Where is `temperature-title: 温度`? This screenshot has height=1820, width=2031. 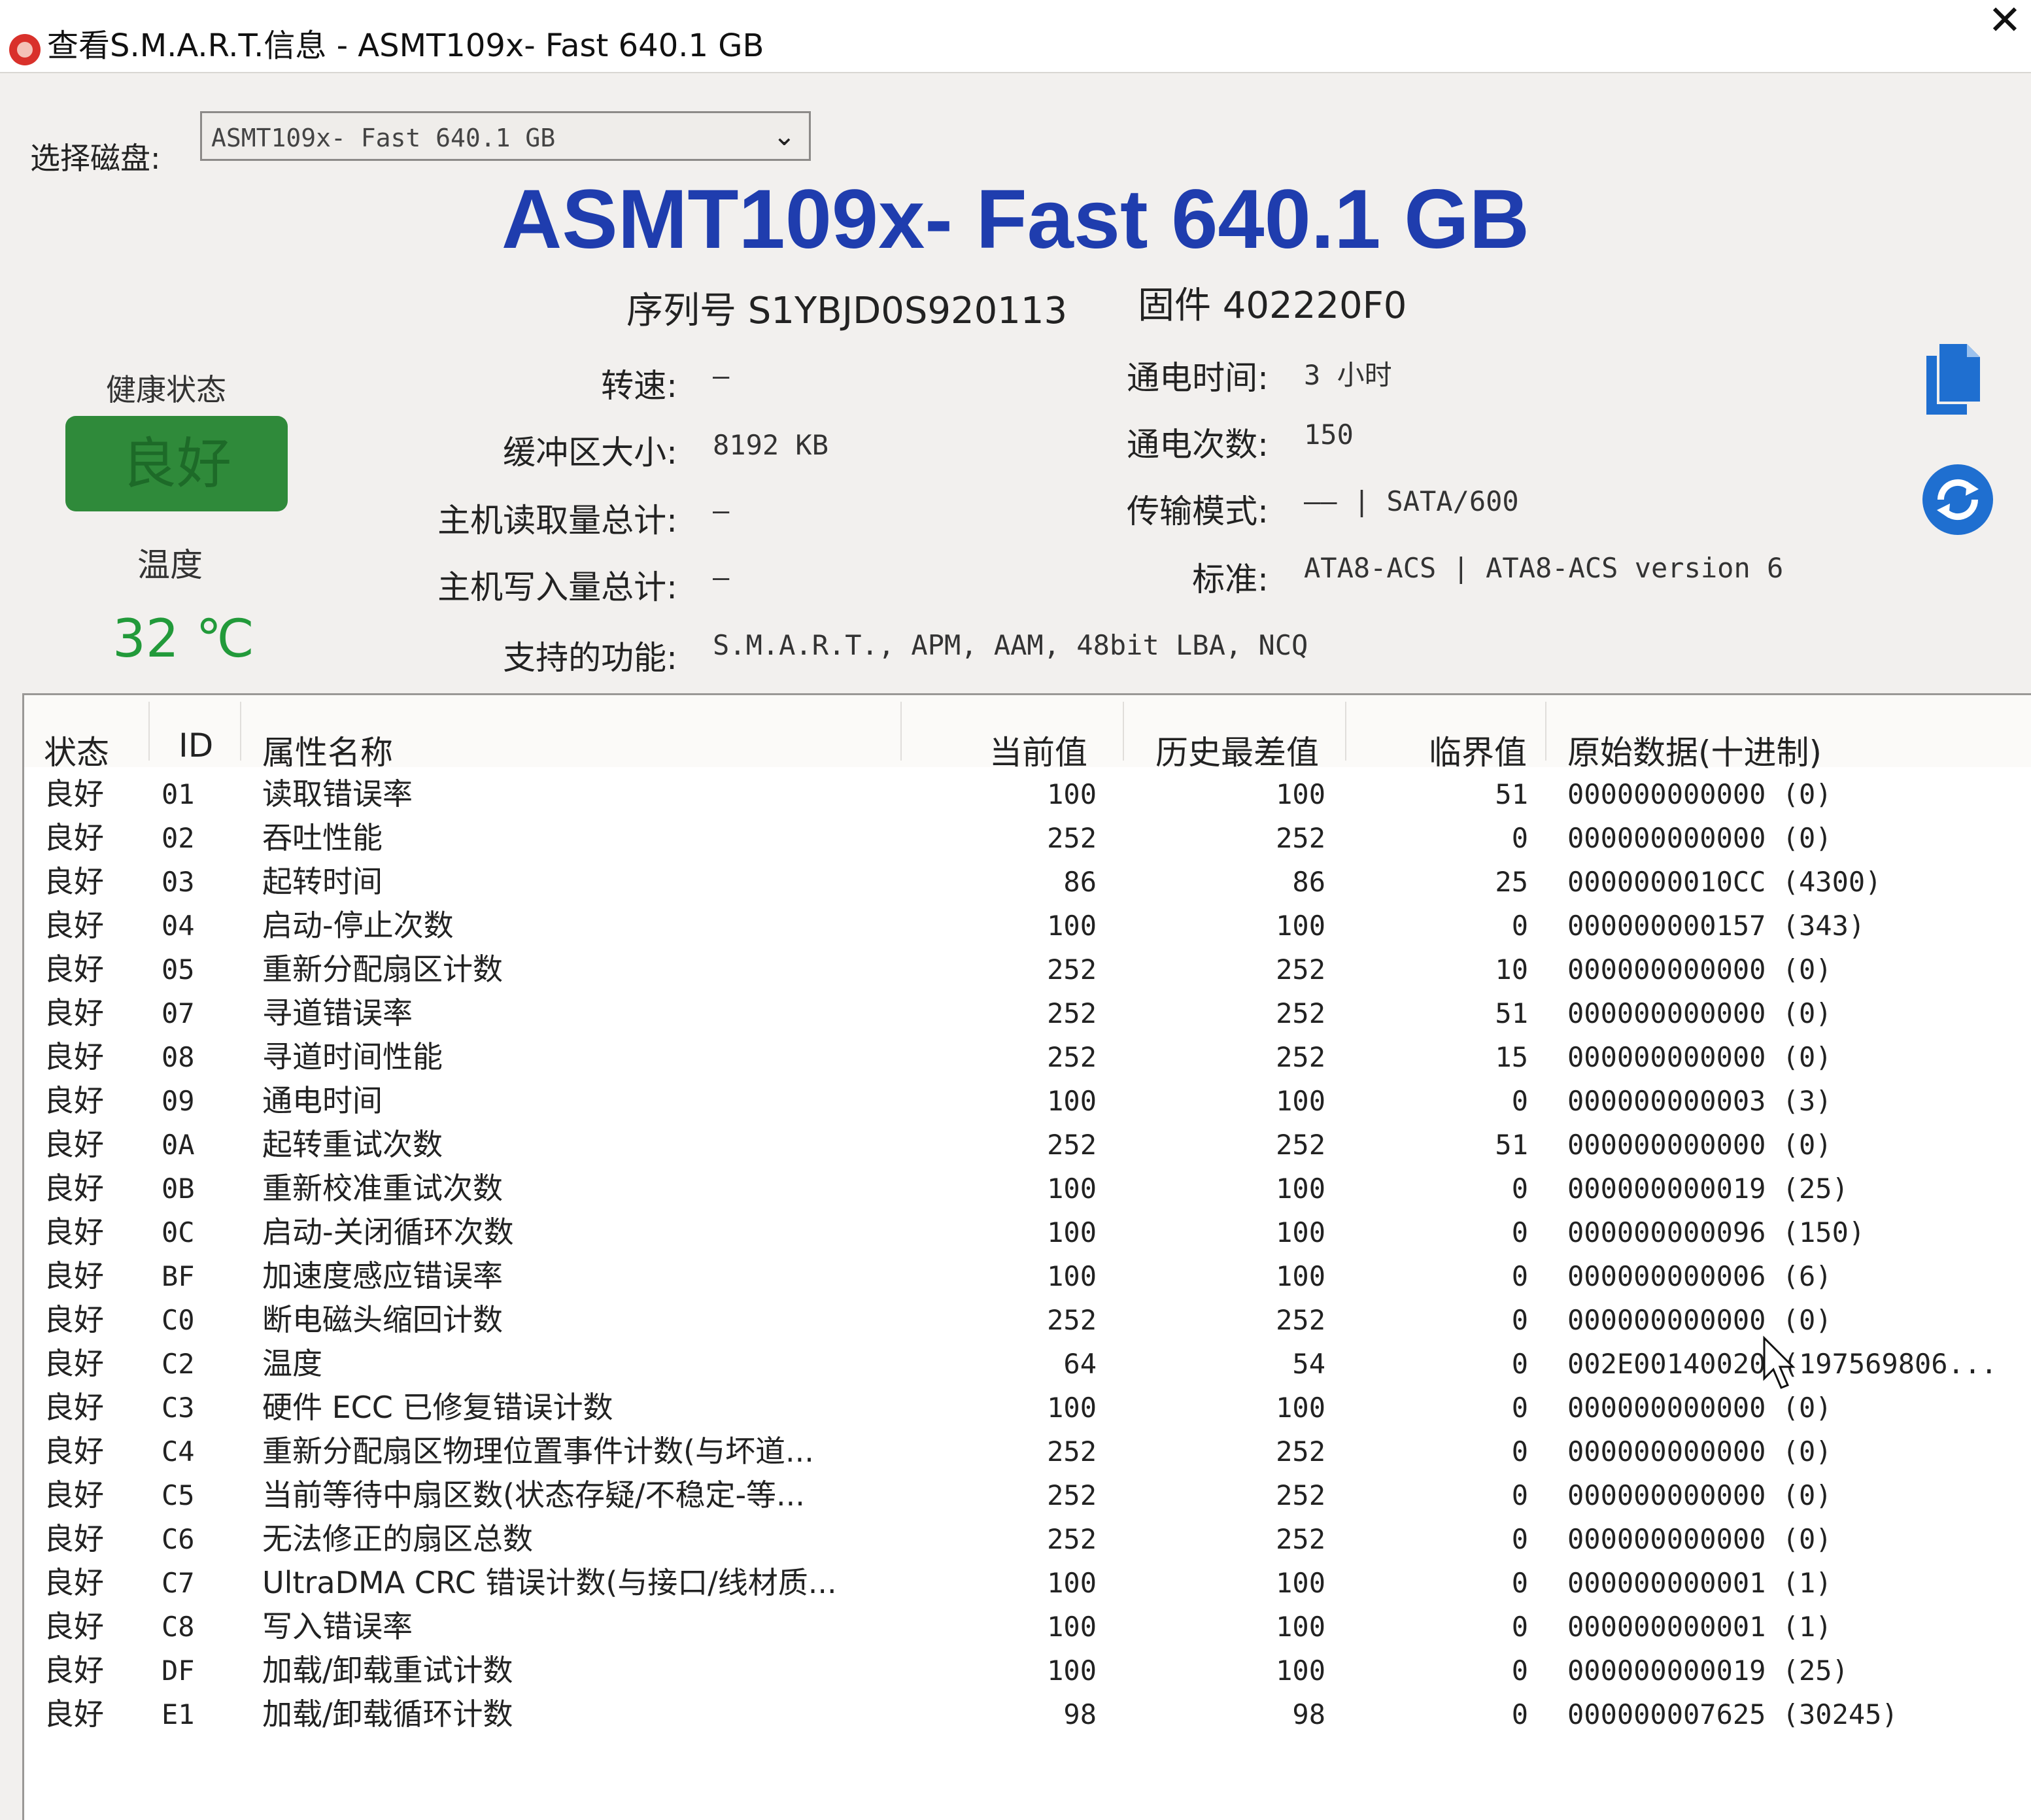 temperature-title: 温度 is located at coordinates (170, 565).